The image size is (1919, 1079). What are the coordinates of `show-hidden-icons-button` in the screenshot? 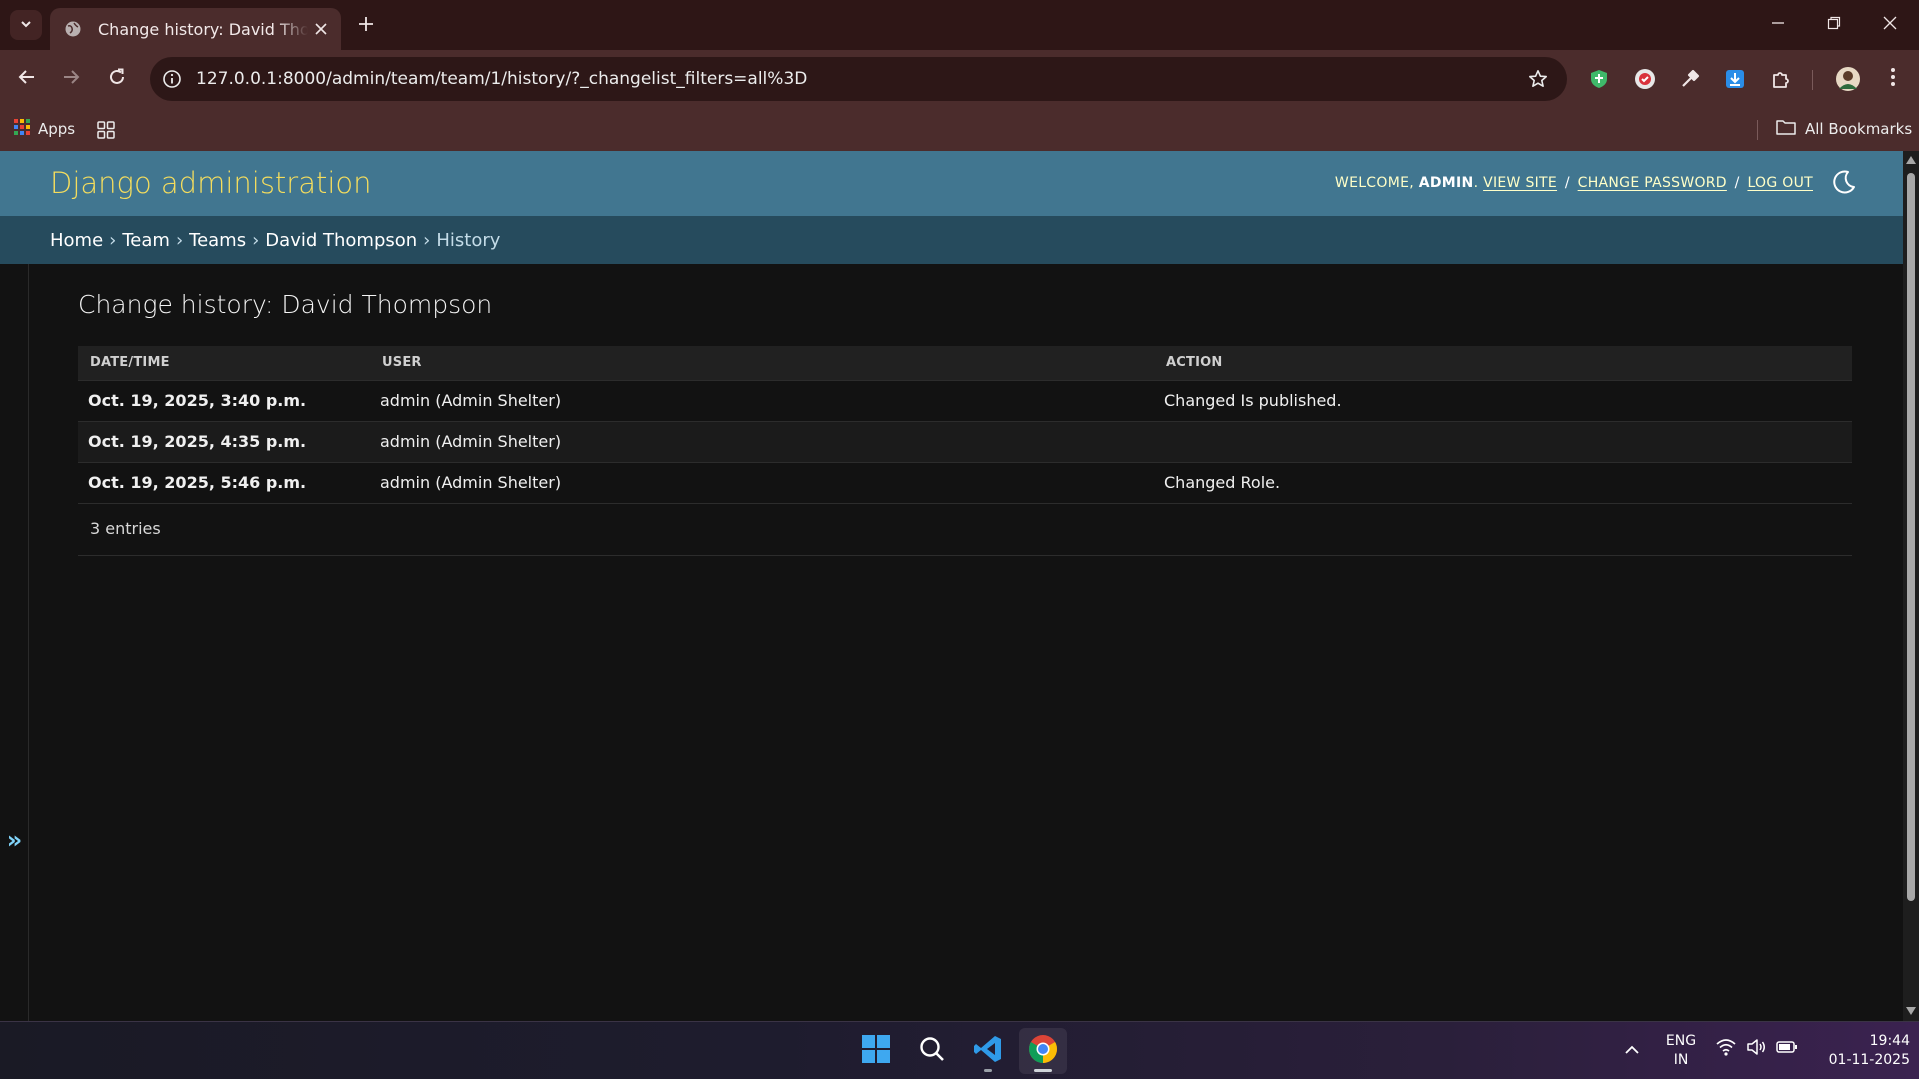 It's located at (1632, 1052).